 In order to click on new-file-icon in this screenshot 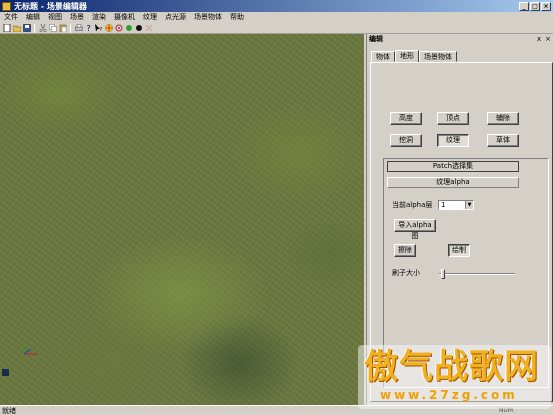, I will do `click(6, 28)`.